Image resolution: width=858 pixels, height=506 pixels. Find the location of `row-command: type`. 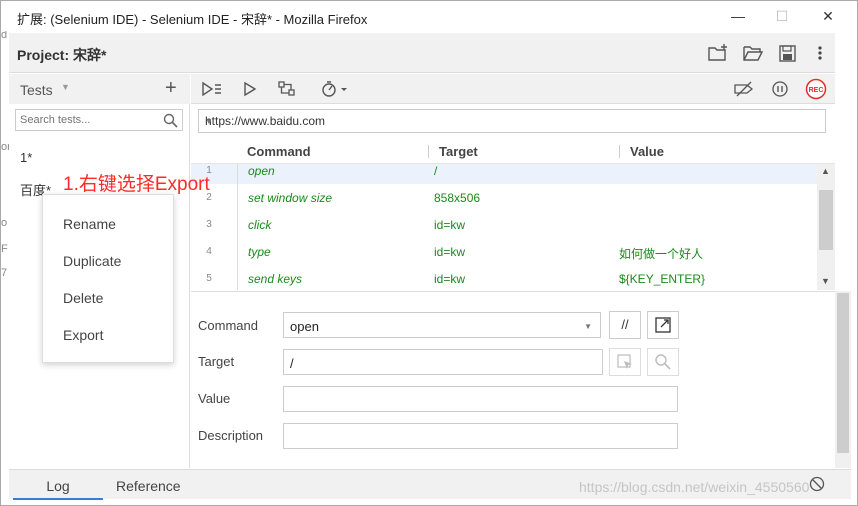

row-command: type is located at coordinates (259, 252).